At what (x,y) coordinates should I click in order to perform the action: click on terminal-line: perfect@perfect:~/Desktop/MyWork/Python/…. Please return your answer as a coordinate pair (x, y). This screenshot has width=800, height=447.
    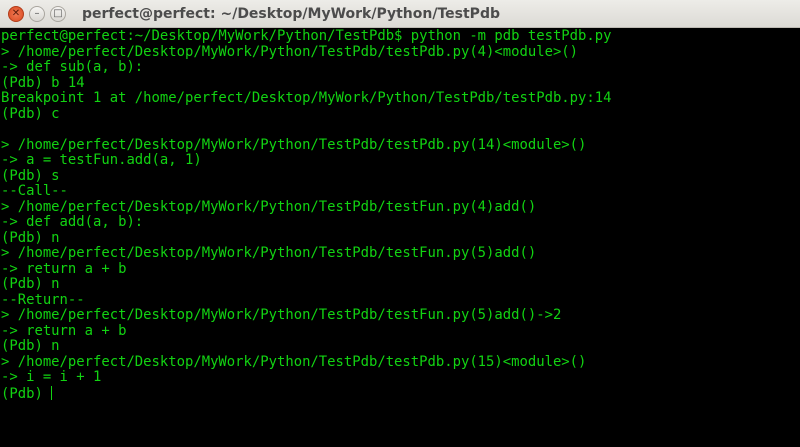
    Looking at the image, I should click on (306, 36).